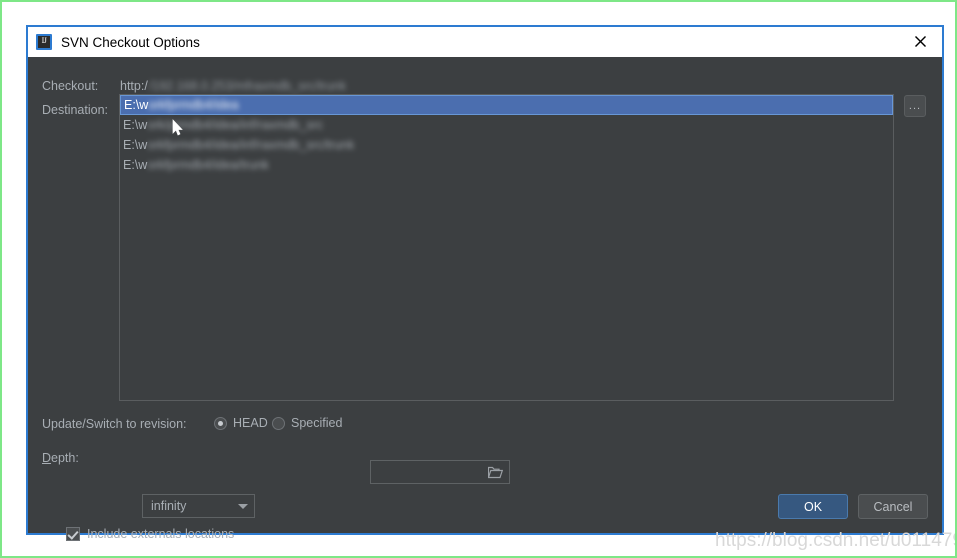 This screenshot has height=558, width=957. I want to click on radio-label: Specified, so click(317, 423).